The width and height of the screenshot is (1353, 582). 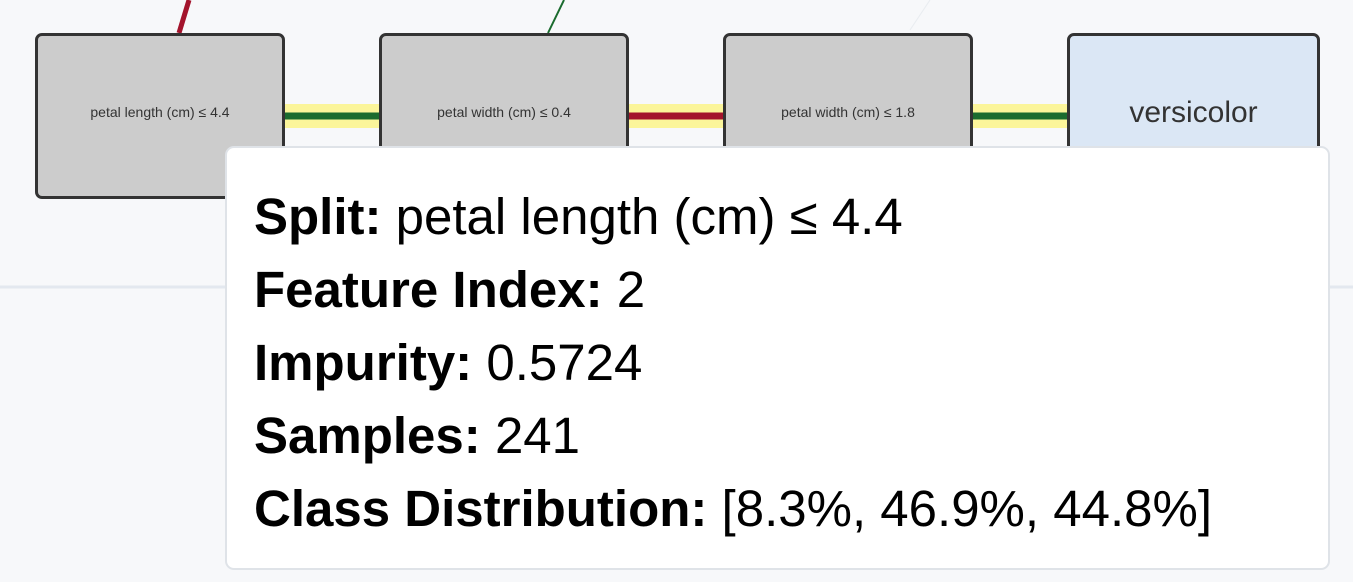 I want to click on tooltip-impurity-row: Impurity: 0.5724, so click(x=791, y=362).